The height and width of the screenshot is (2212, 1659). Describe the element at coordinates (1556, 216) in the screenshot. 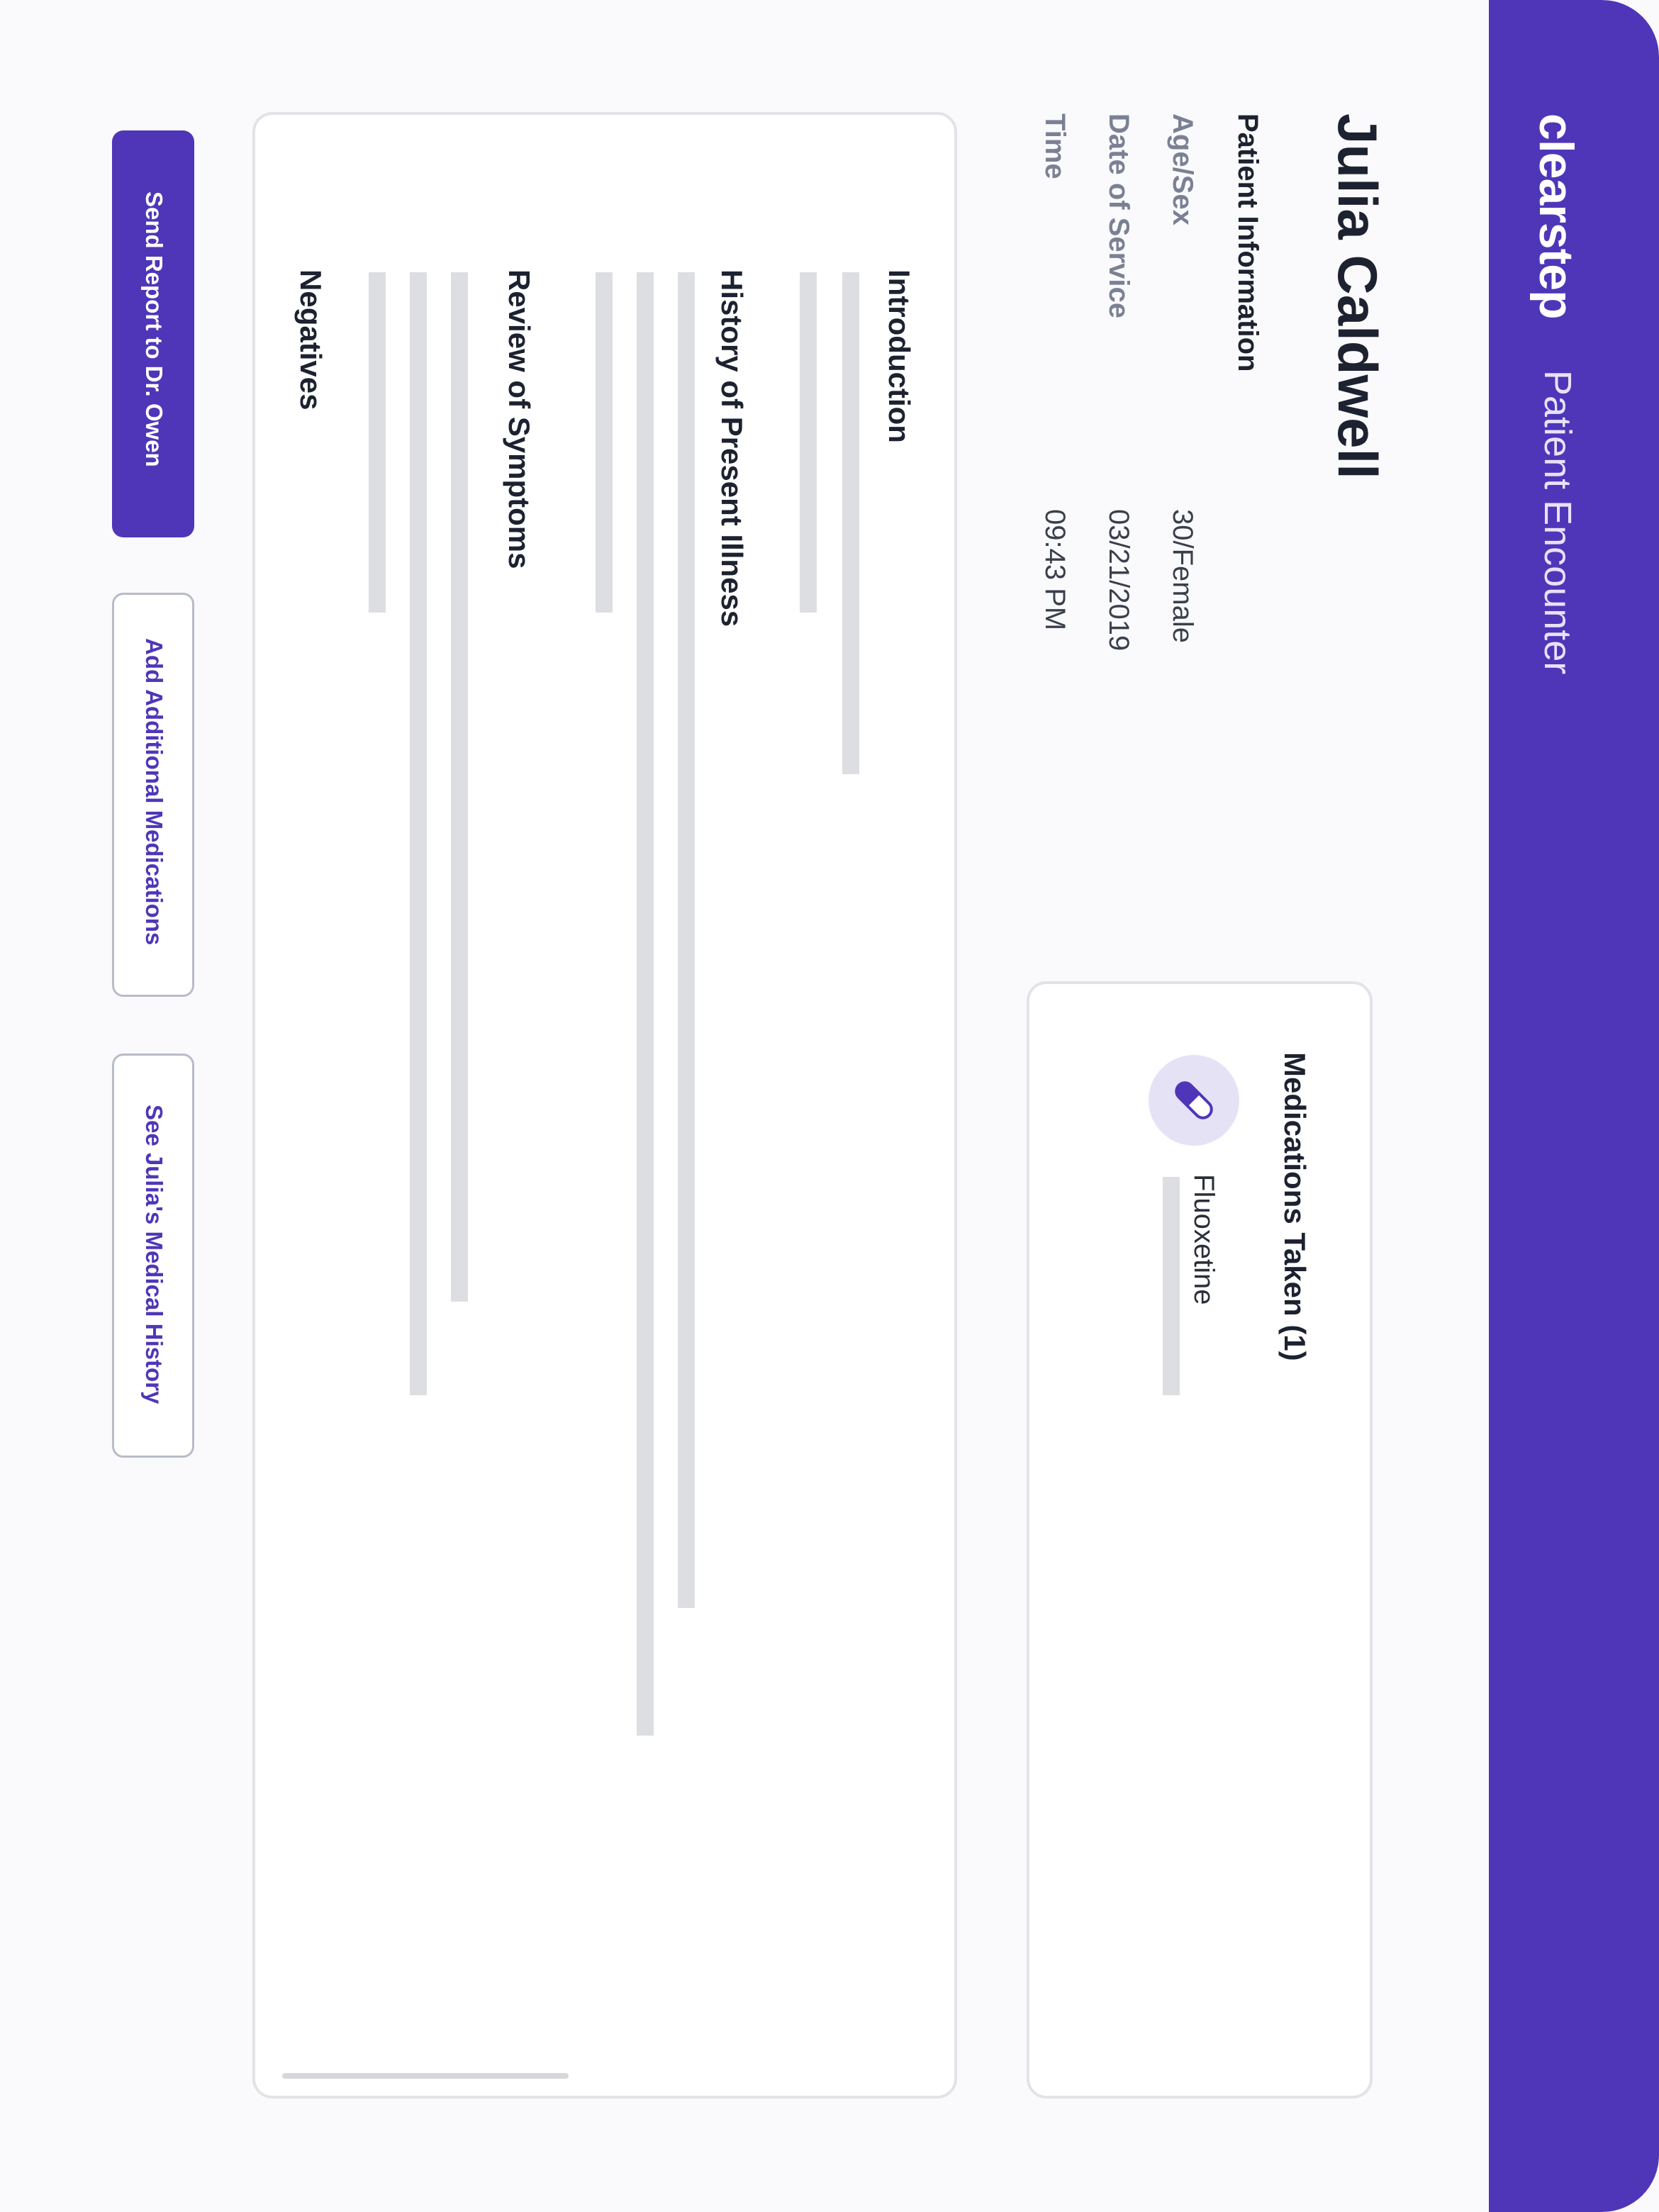

I see `brand-logo: clearstep` at that location.